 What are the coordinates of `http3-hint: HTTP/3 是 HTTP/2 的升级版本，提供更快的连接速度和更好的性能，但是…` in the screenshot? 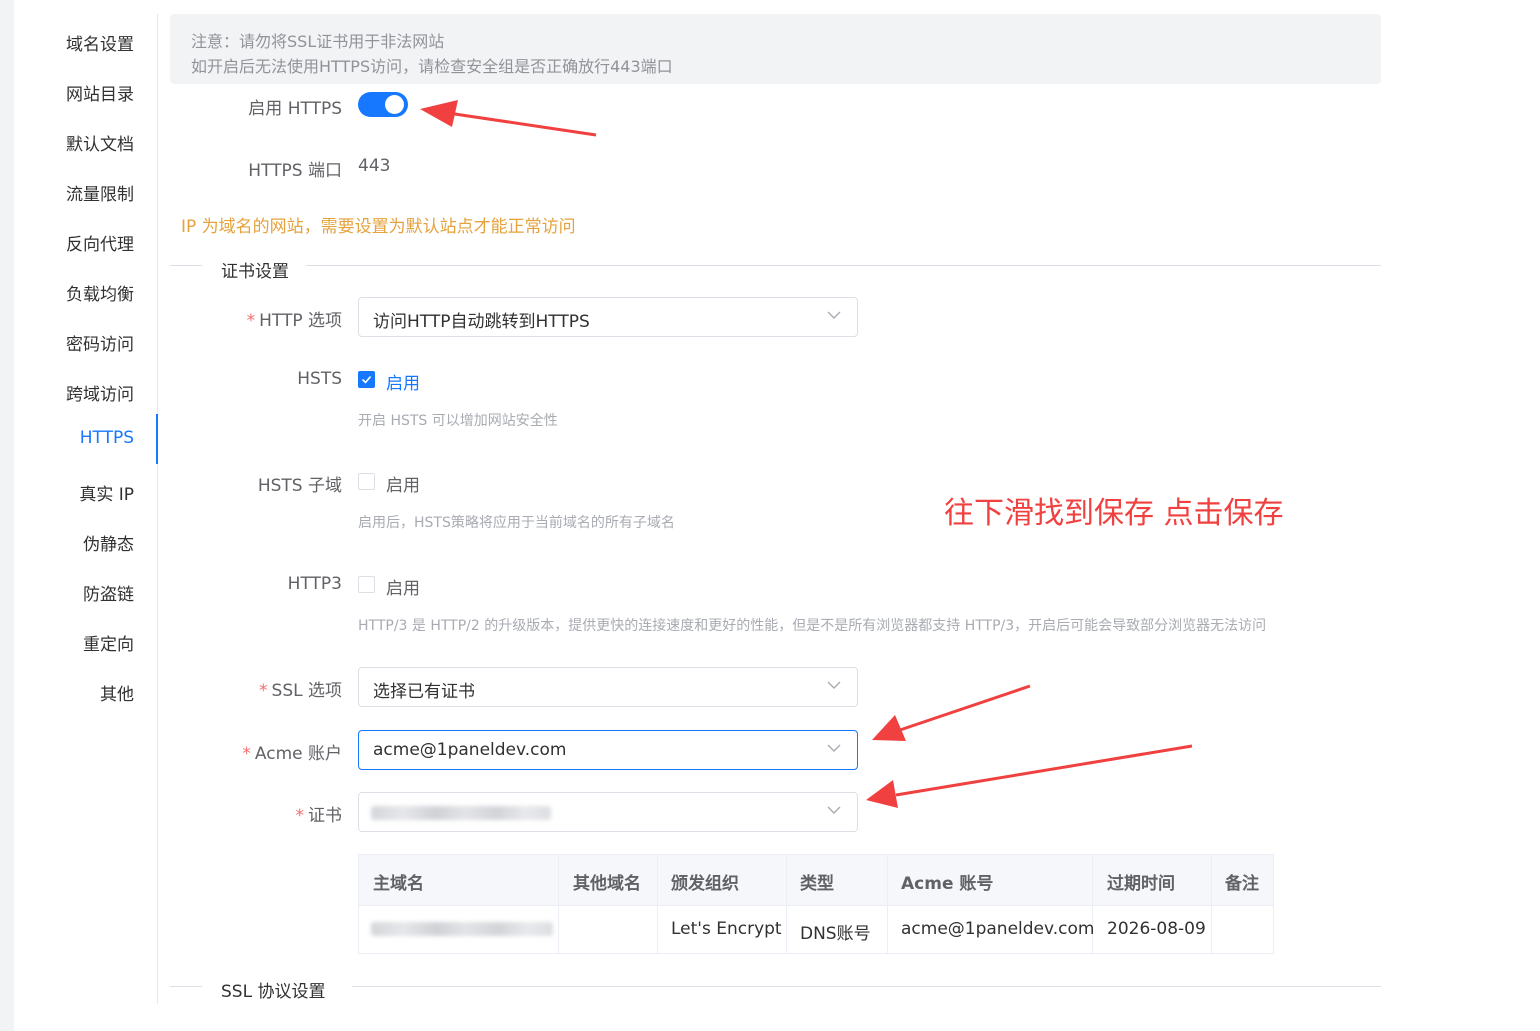 It's located at (812, 626).